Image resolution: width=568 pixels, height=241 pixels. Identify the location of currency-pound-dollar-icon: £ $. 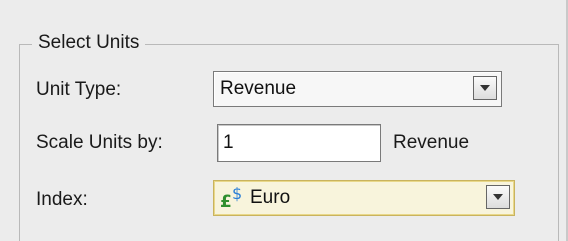
(231, 197).